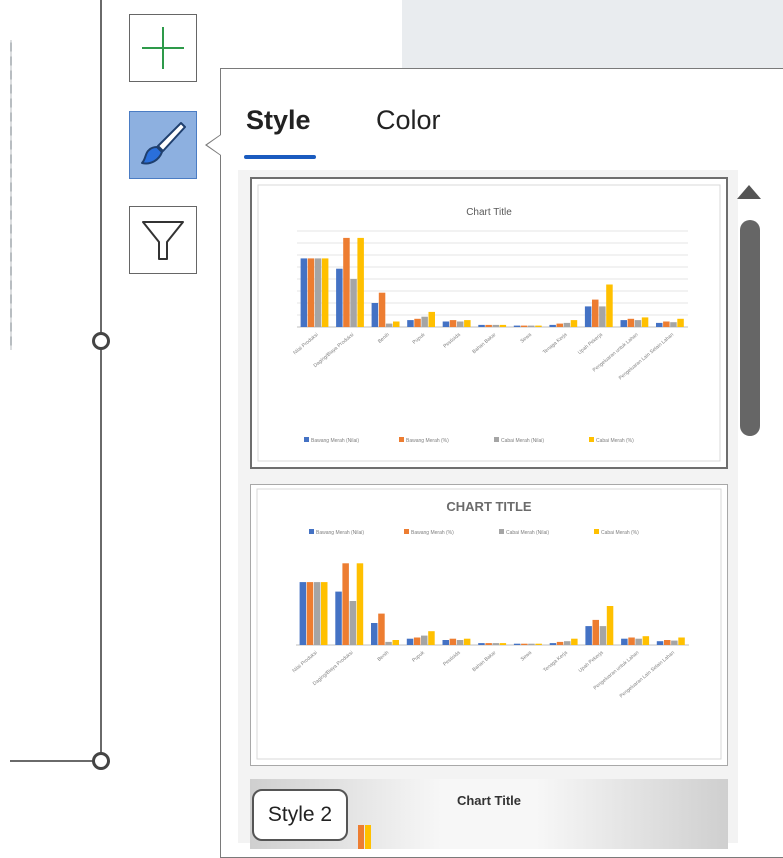  Describe the element at coordinates (101, 341) in the screenshot. I see `resize-handle-left` at that location.